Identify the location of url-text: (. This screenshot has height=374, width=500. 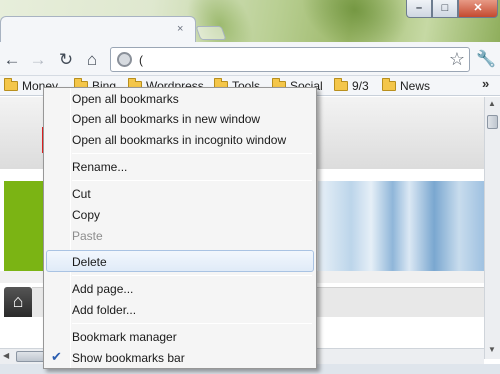
(141, 60).